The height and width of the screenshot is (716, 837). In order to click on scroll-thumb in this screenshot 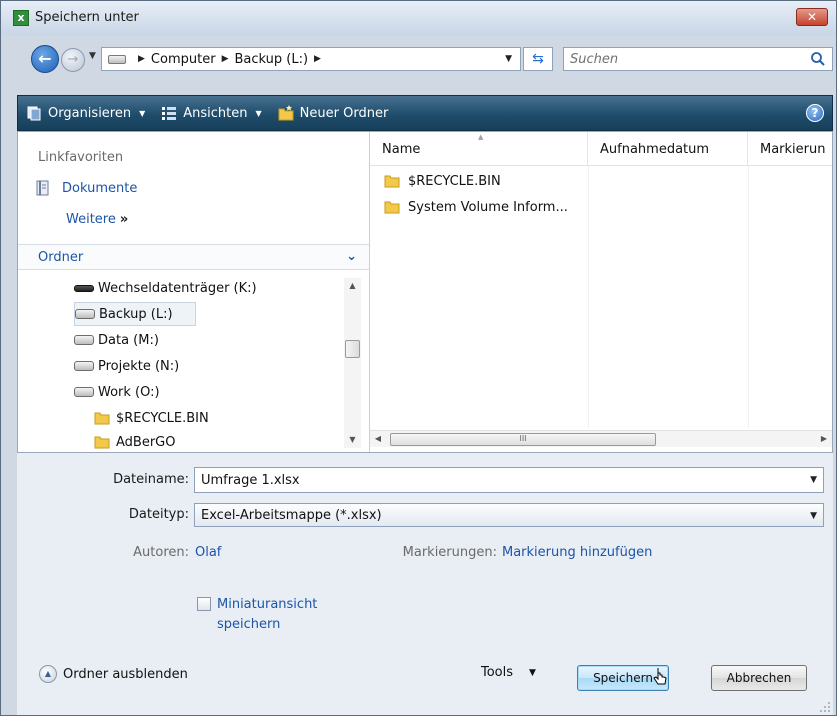, I will do `click(352, 349)`.